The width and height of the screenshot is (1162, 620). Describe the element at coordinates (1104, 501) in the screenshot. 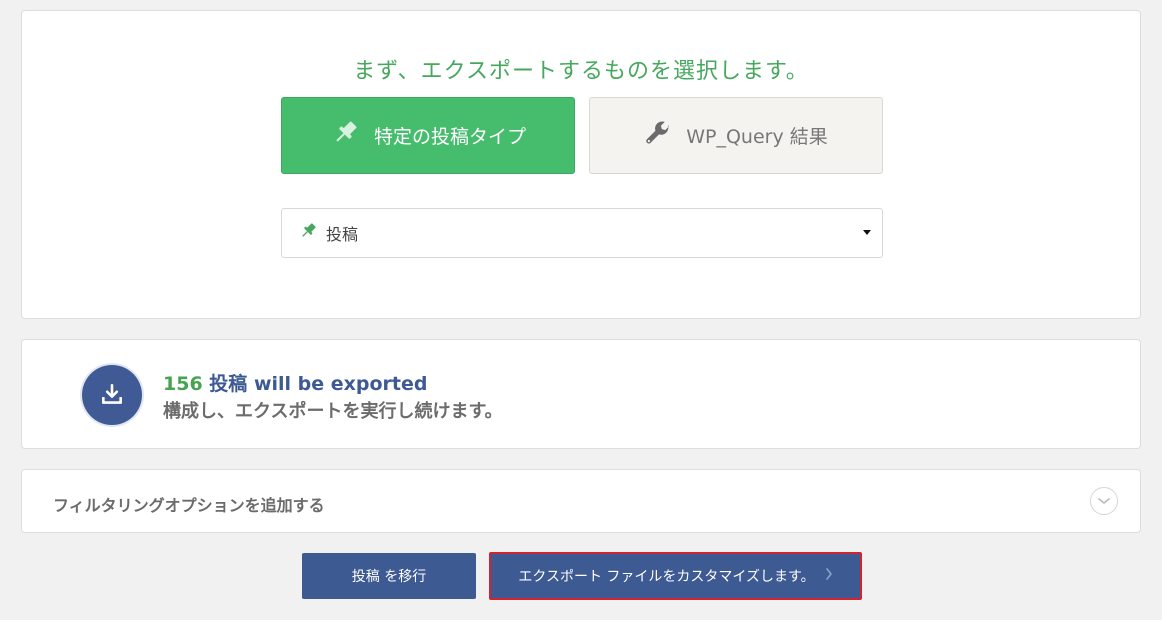

I see `chevron-down-icon` at that location.